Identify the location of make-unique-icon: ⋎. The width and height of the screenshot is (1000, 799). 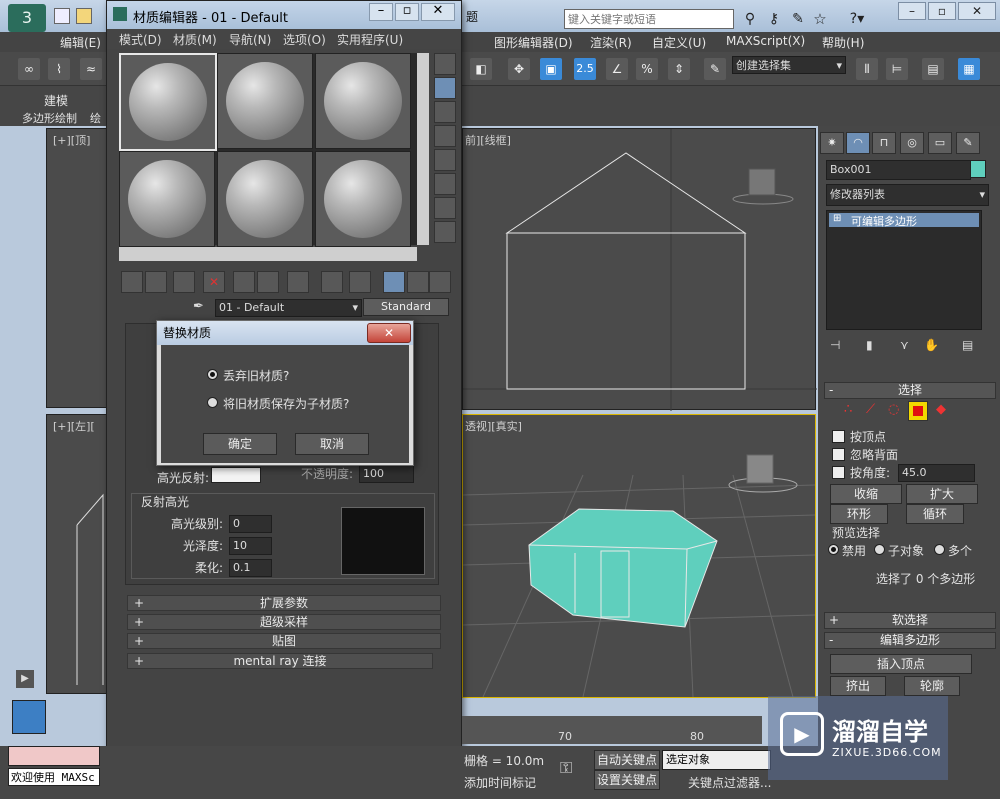
(904, 345).